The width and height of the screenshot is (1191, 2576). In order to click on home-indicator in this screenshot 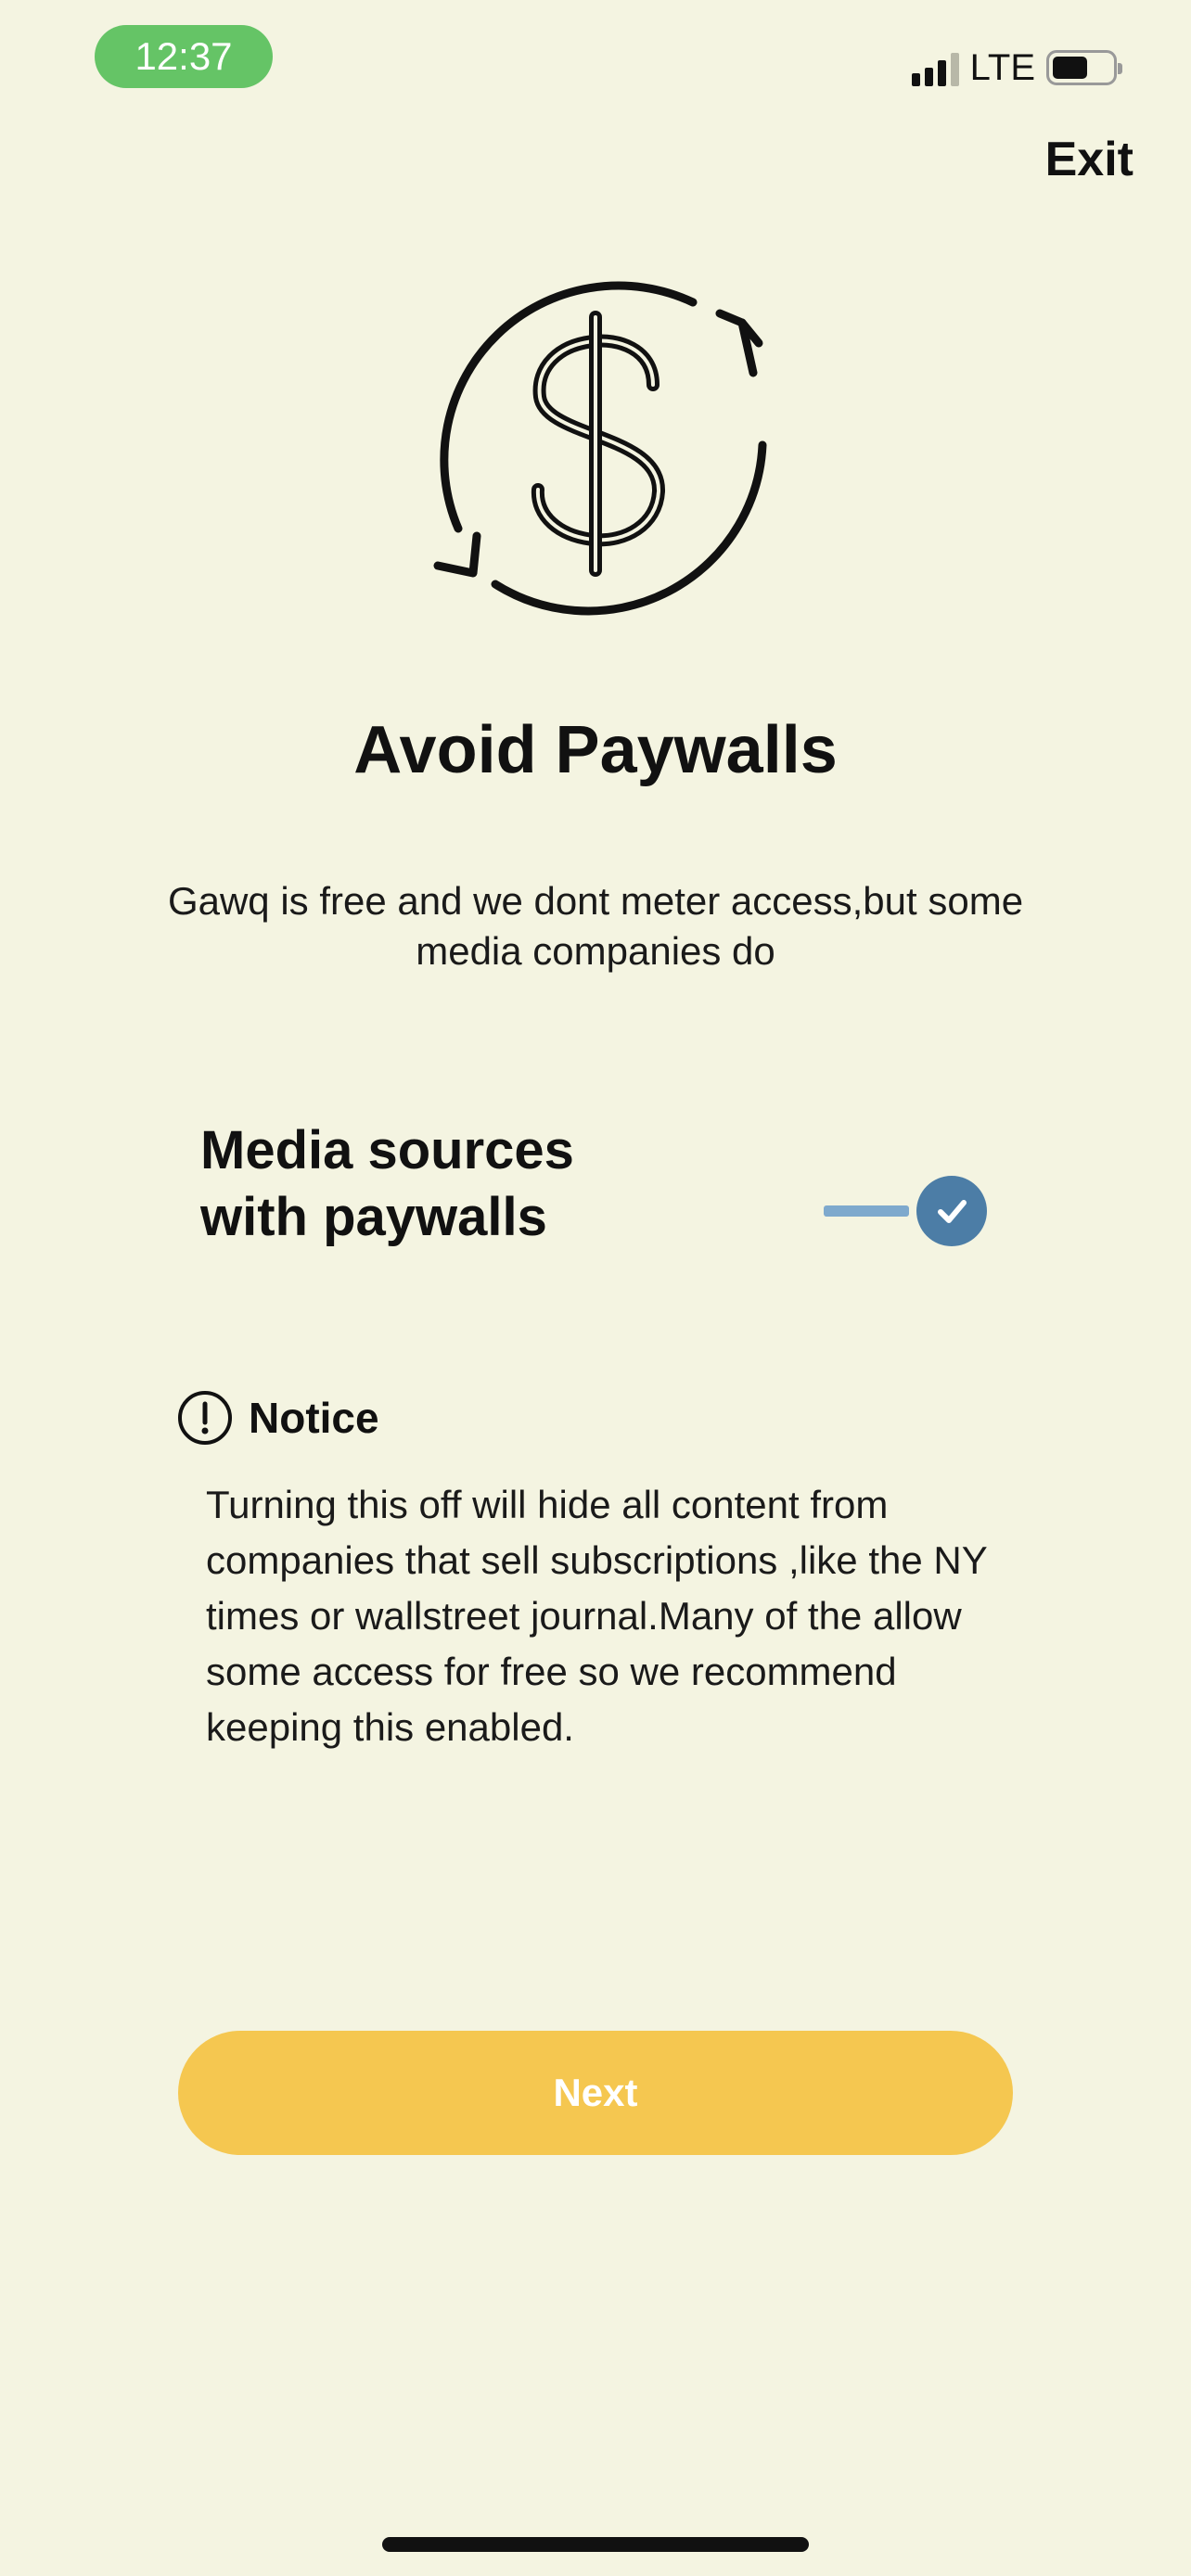, I will do `click(595, 2544)`.